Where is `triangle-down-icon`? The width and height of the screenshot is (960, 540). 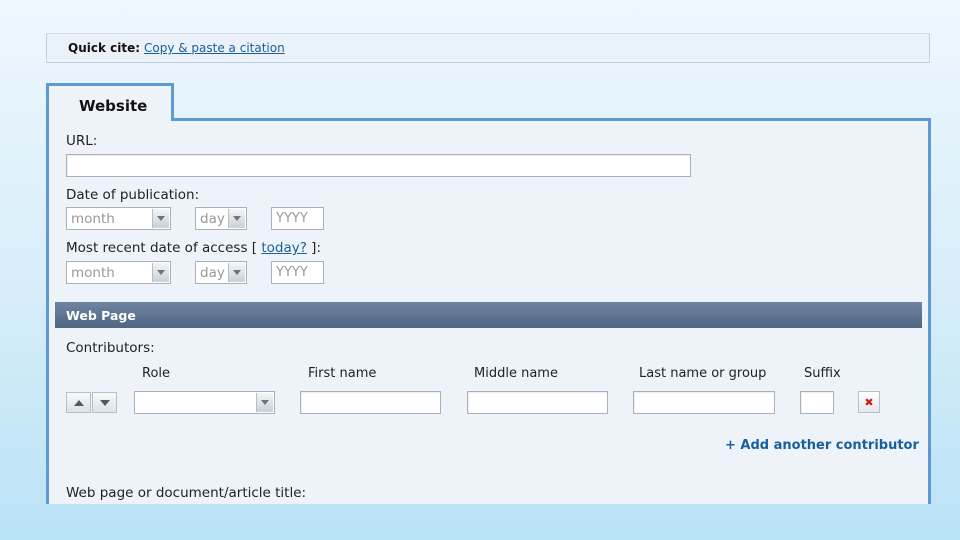
triangle-down-icon is located at coordinates (104, 402).